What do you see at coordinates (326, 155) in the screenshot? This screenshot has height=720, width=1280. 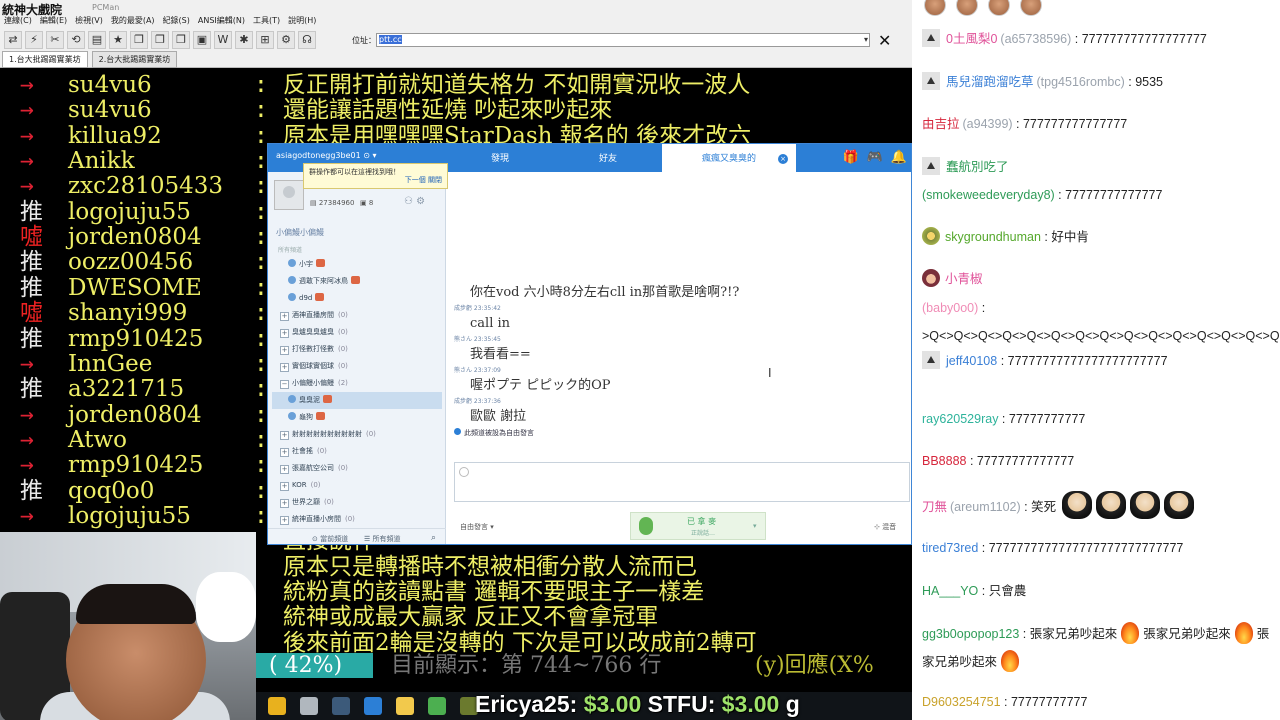 I see `account-name: asiagodtonegg3be01 ⊙ ▾` at bounding box center [326, 155].